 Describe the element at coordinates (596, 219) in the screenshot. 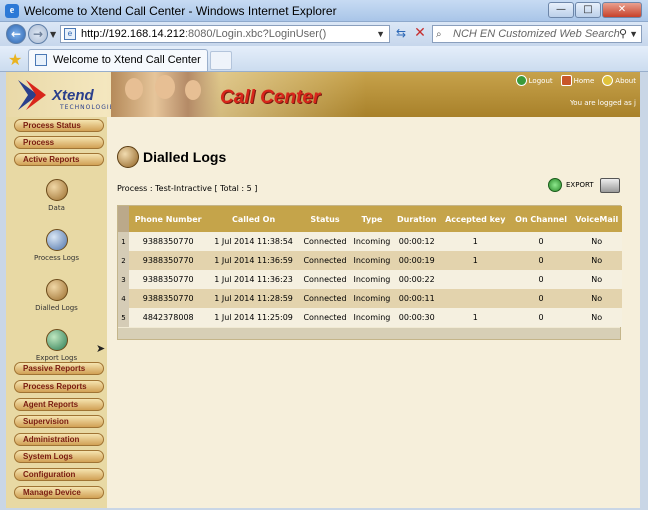

I see `column-header-voicemail: VoiceMail` at that location.